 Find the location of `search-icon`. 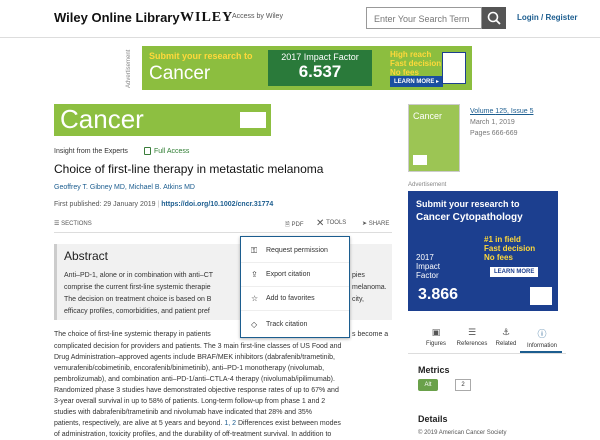

search-icon is located at coordinates (494, 18).